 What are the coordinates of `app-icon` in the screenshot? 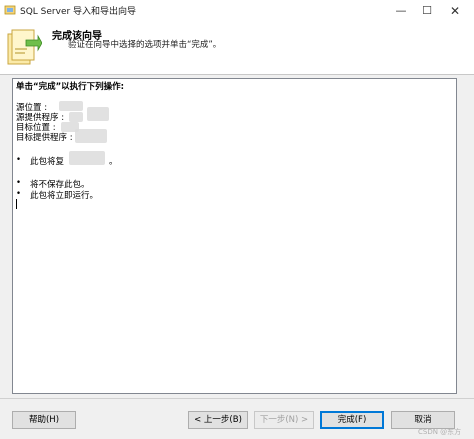 It's located at (10, 10).